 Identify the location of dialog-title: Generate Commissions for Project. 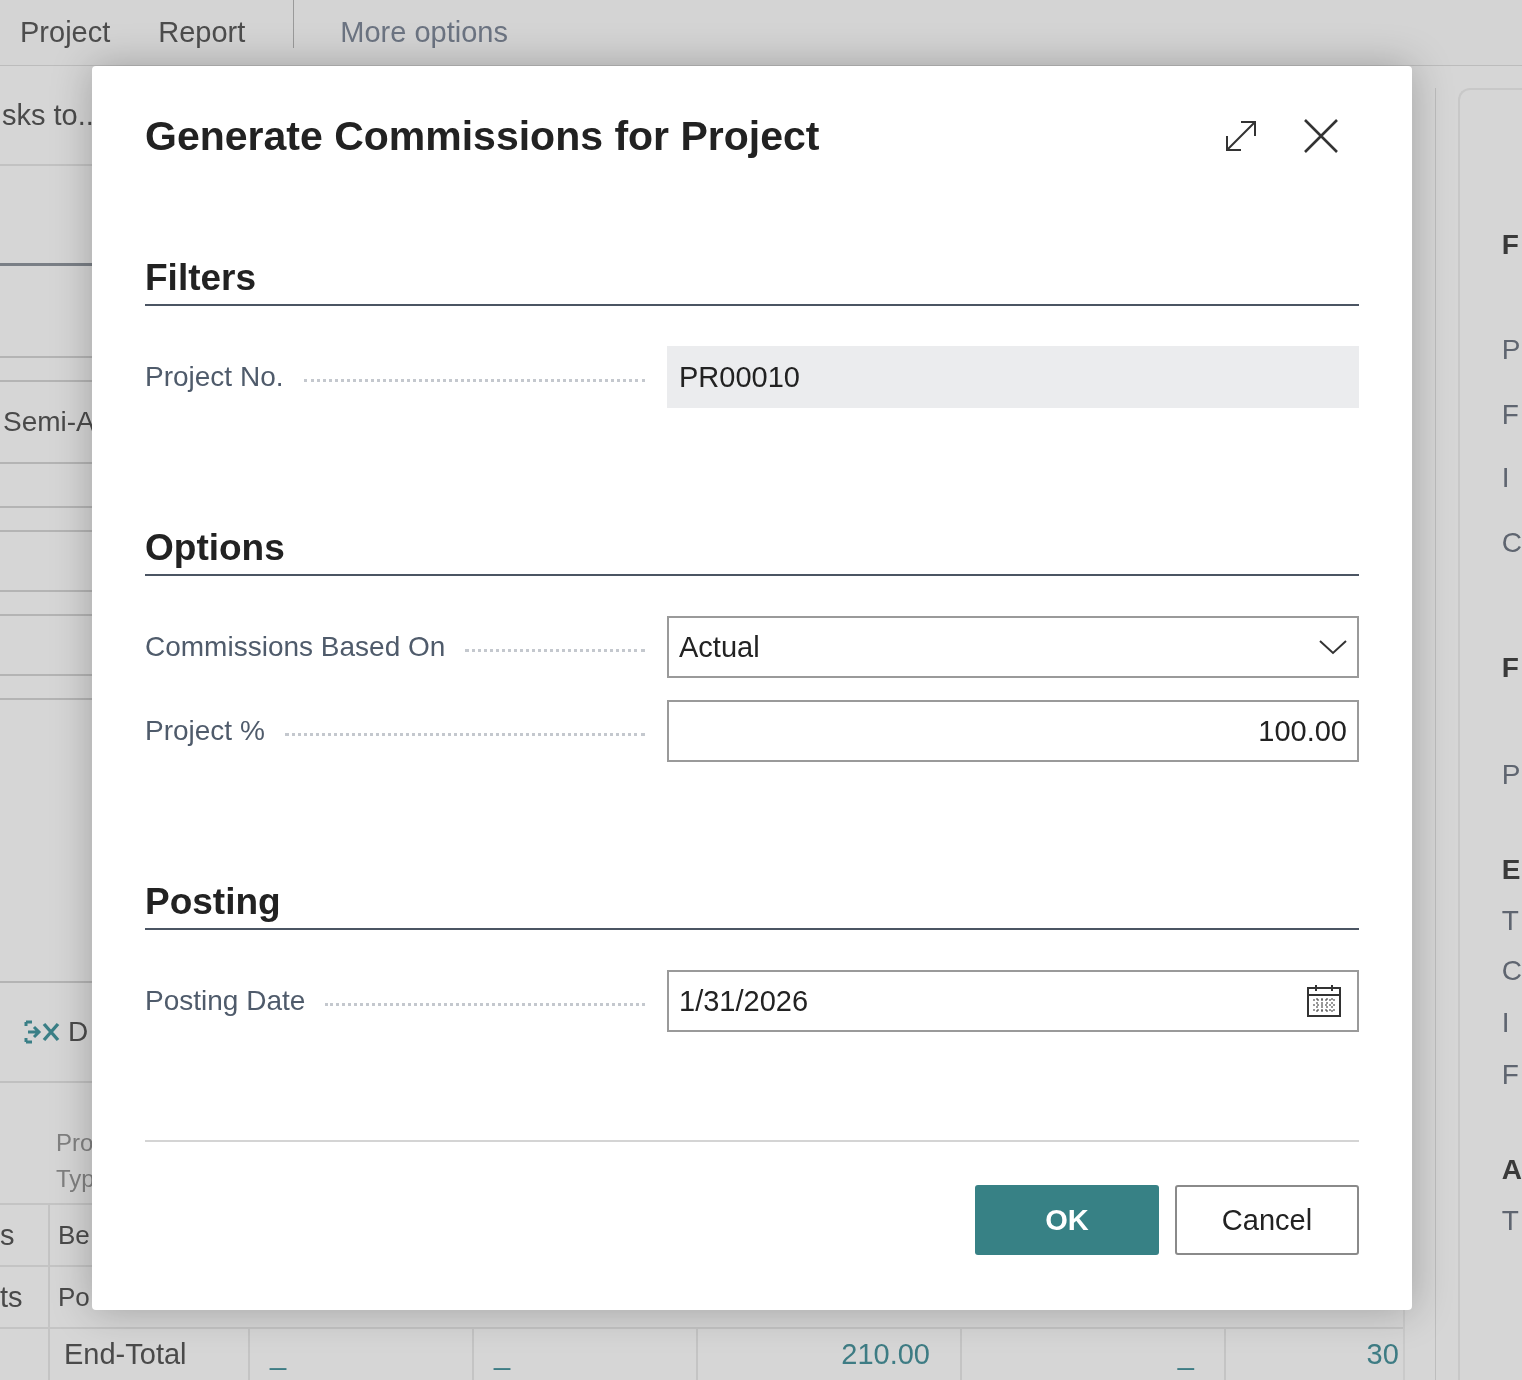
(483, 136).